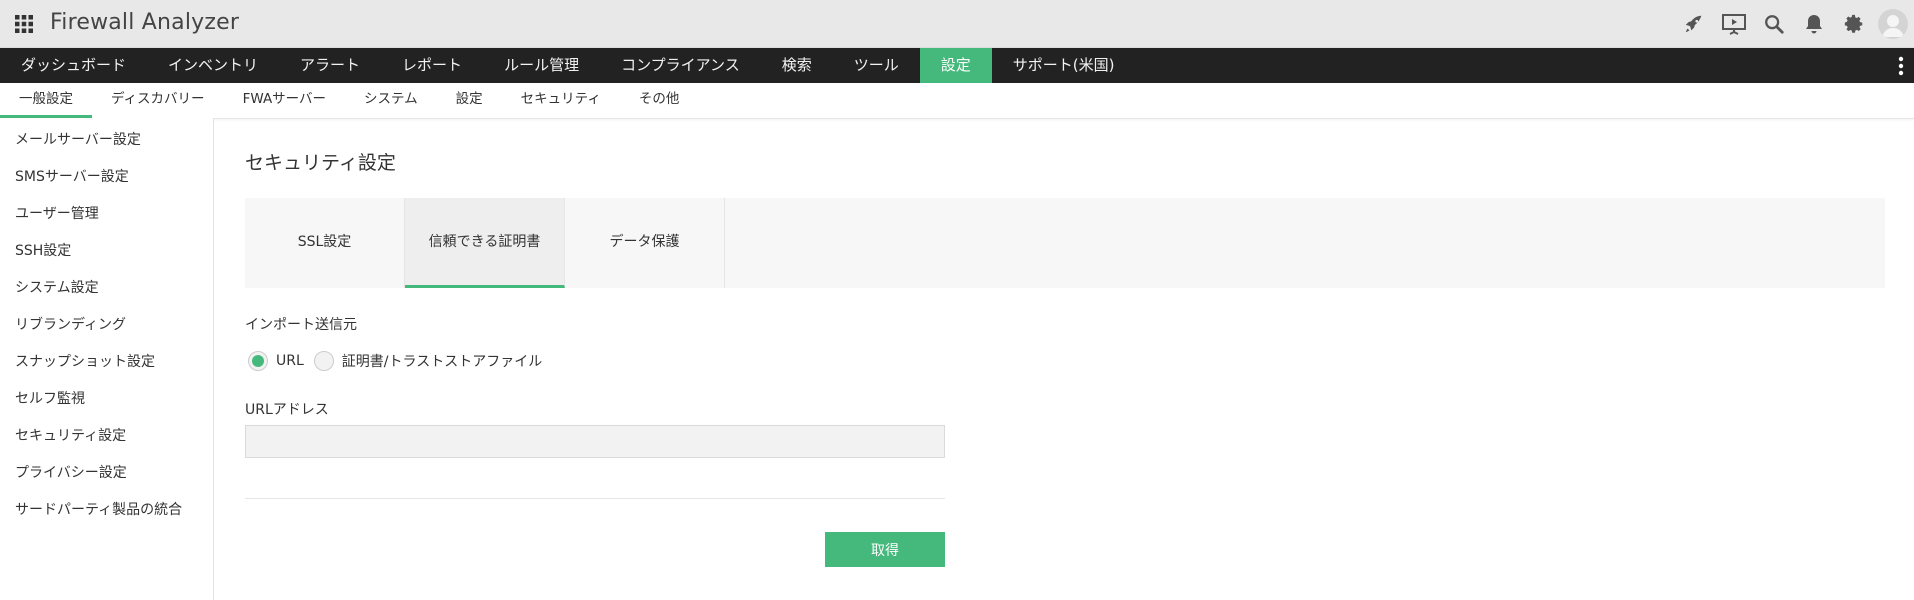 The image size is (1914, 600). What do you see at coordinates (320, 163) in the screenshot?
I see `page-title: セキュリティ設定` at bounding box center [320, 163].